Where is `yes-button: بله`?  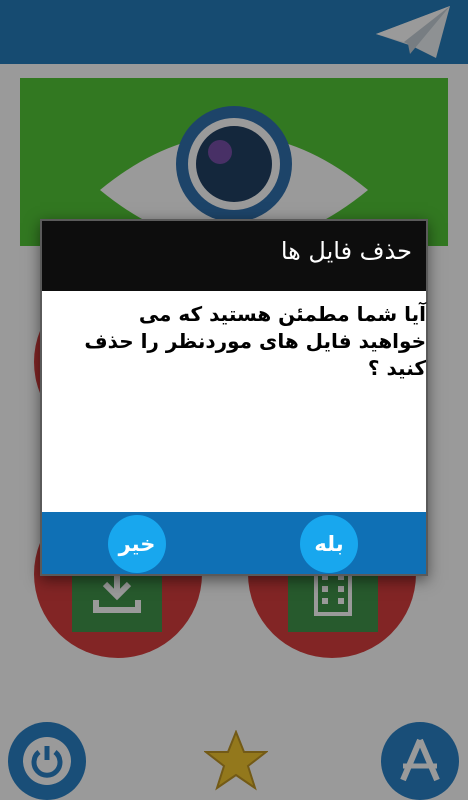 yes-button: بله is located at coordinates (329, 544).